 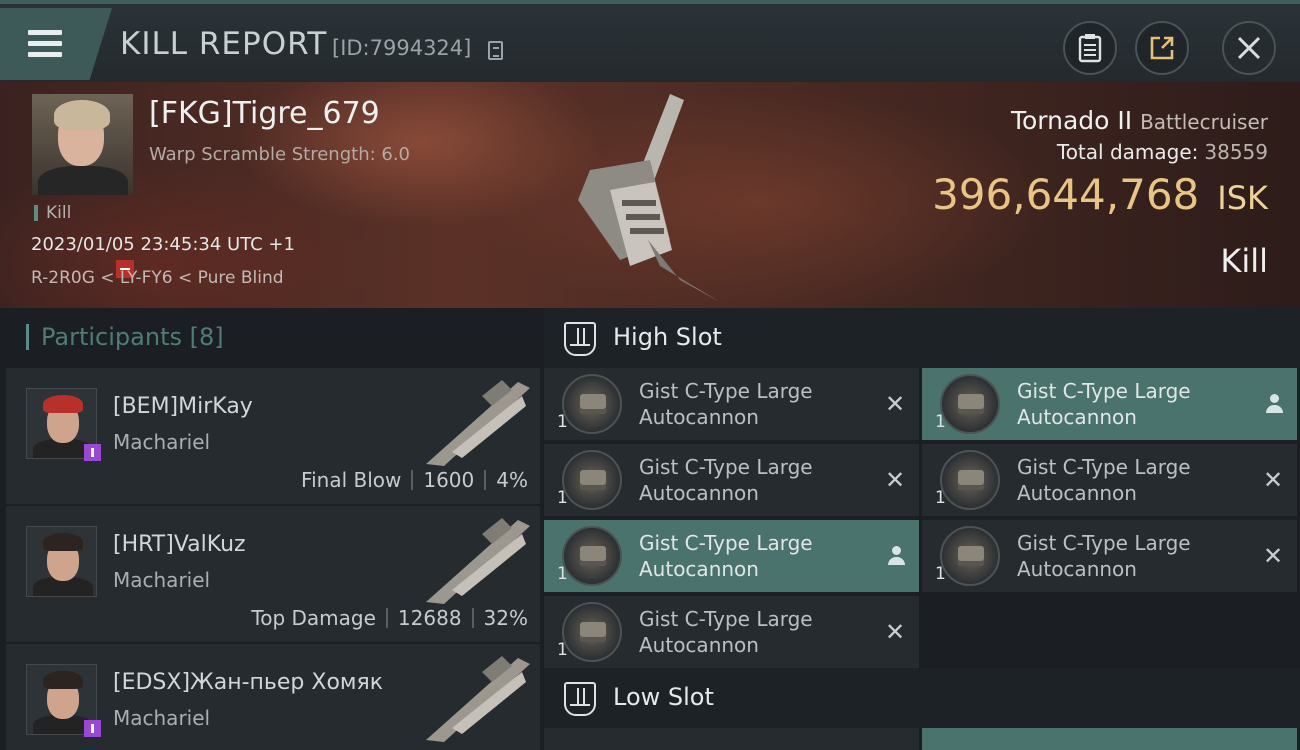 I want to click on victim-ship-image, so click(x=655, y=196).